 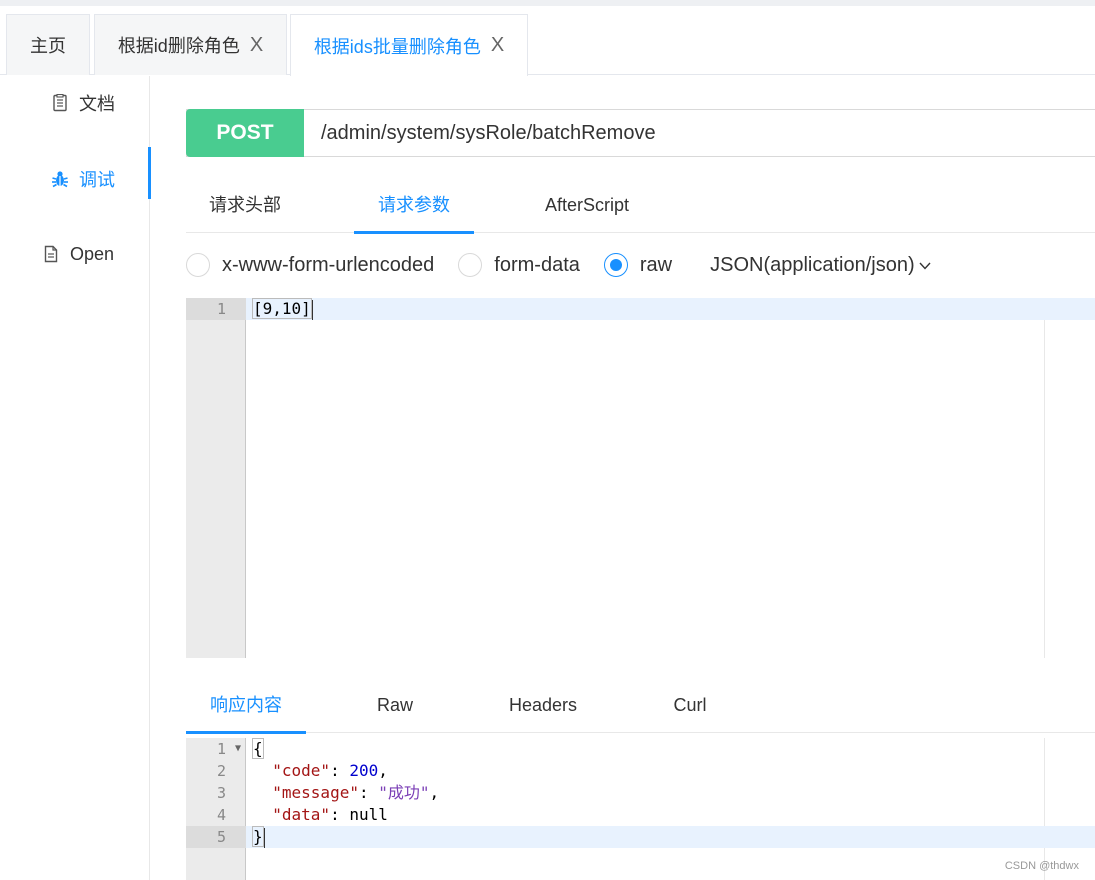 I want to click on tab-request-params: 请求参数, so click(x=414, y=208).